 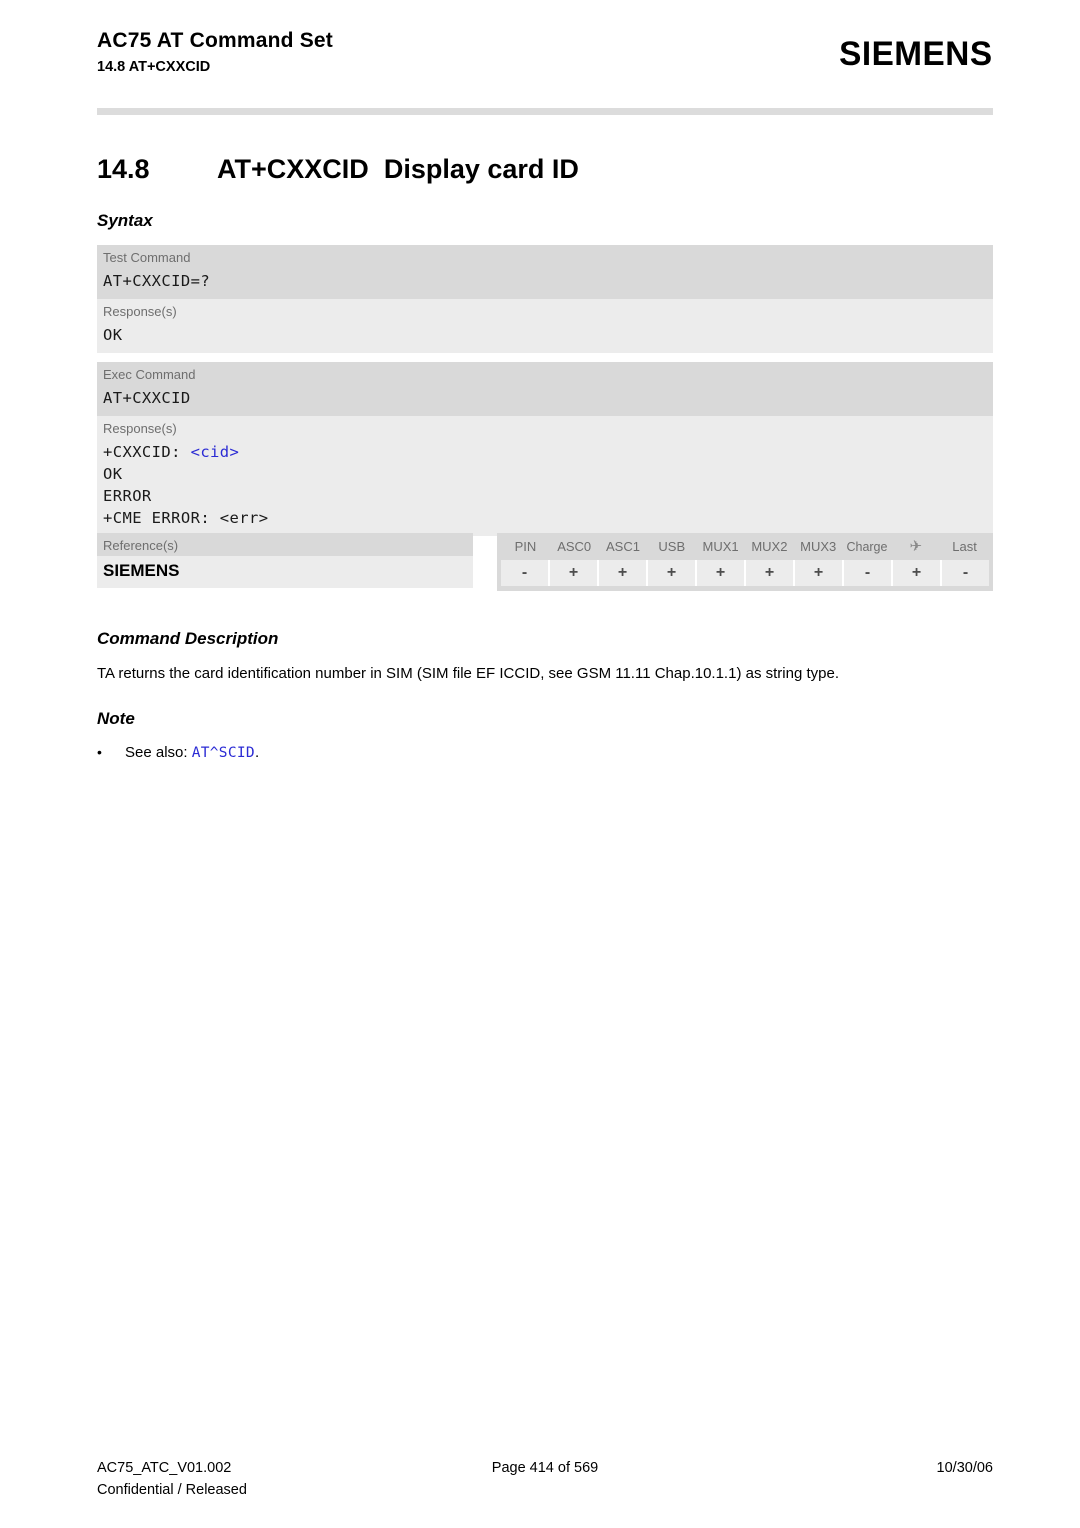 What do you see at coordinates (769, 546) in the screenshot?
I see `capability-column-mux2: MUX2` at bounding box center [769, 546].